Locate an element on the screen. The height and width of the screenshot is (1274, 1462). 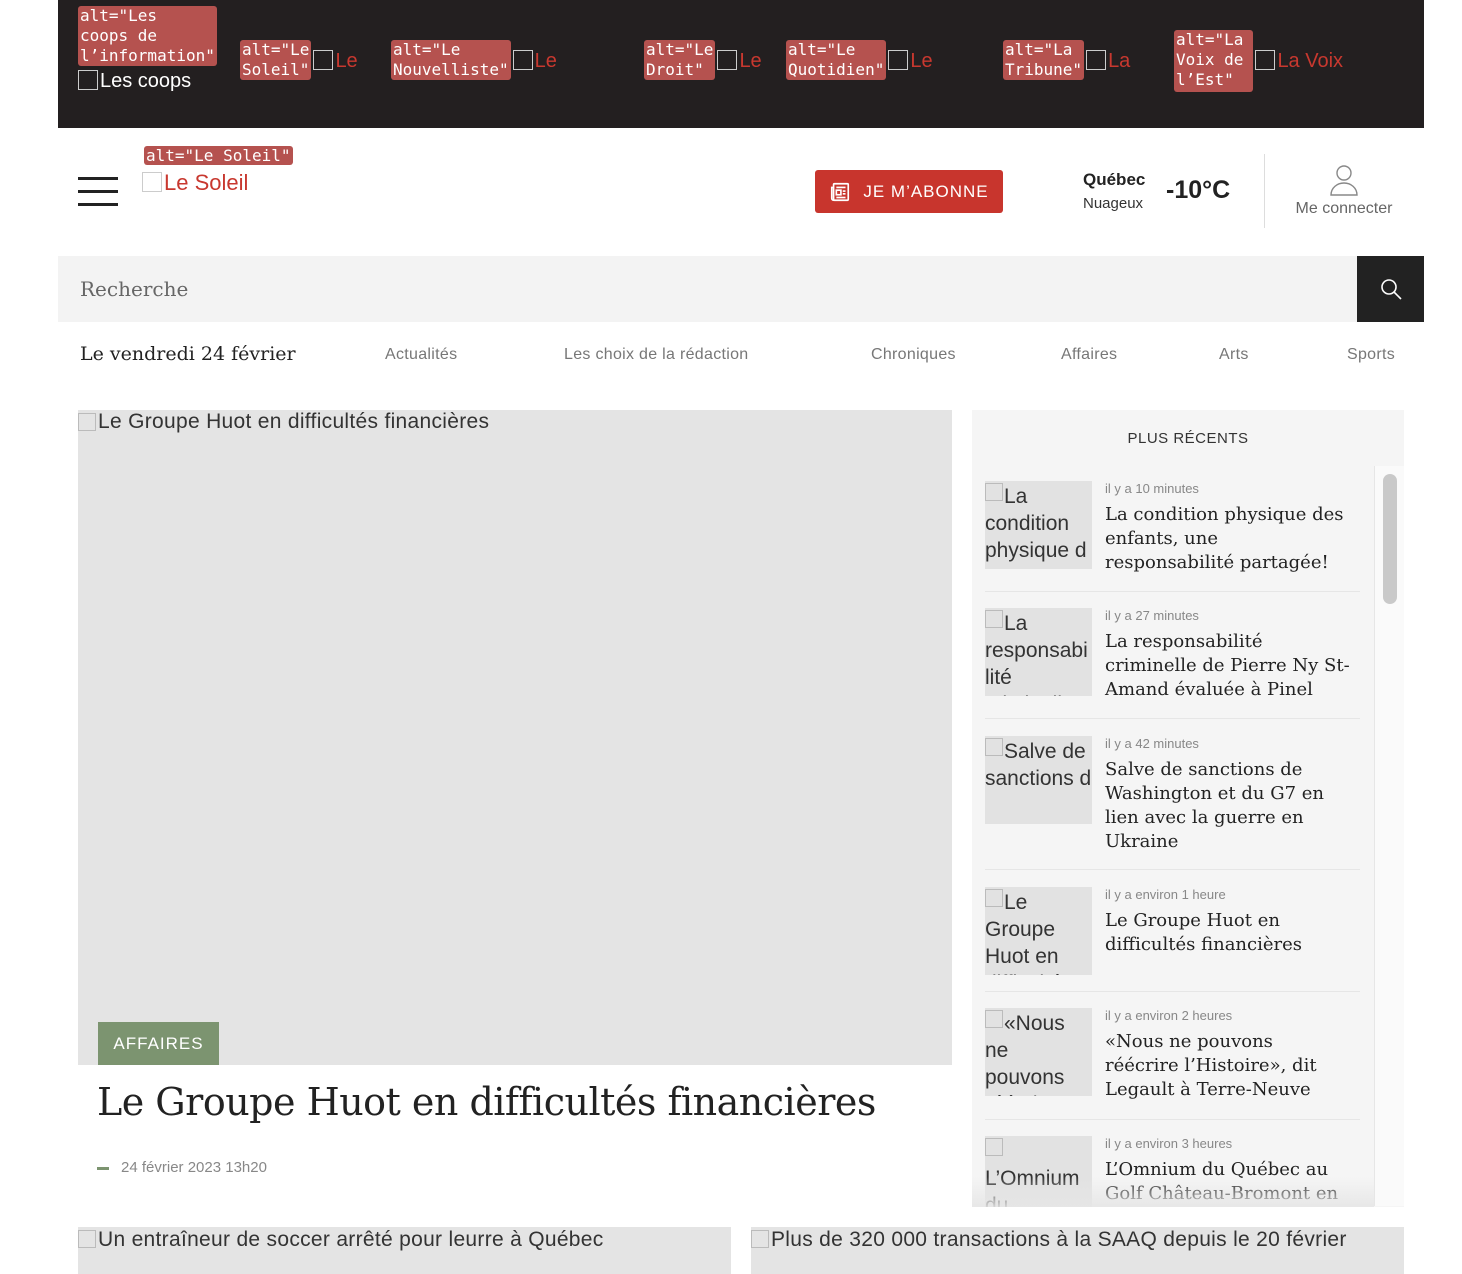
coop-name: La Voix is located at coordinates (1310, 61).